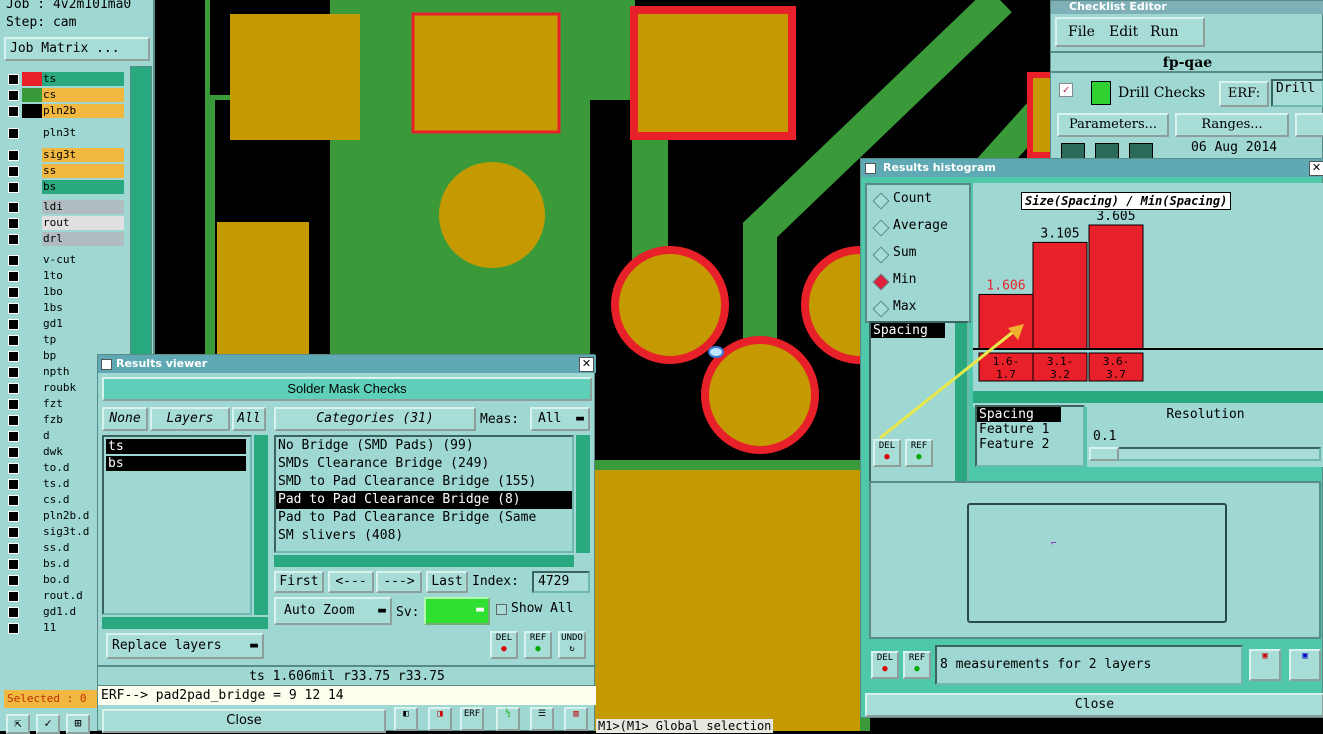  What do you see at coordinates (1309, 125) in the screenshot?
I see `extra-button` at bounding box center [1309, 125].